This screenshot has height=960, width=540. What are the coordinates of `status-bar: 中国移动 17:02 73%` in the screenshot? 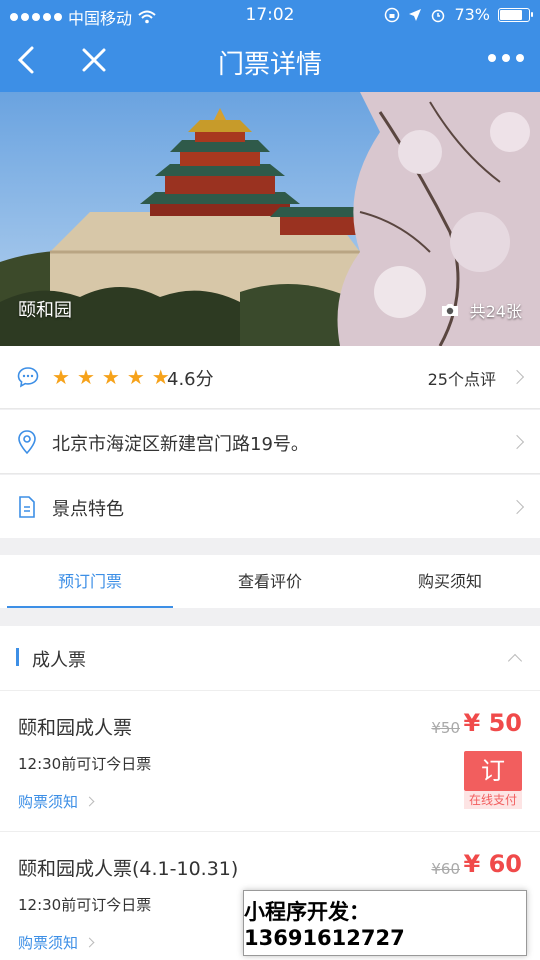 It's located at (270, 15).